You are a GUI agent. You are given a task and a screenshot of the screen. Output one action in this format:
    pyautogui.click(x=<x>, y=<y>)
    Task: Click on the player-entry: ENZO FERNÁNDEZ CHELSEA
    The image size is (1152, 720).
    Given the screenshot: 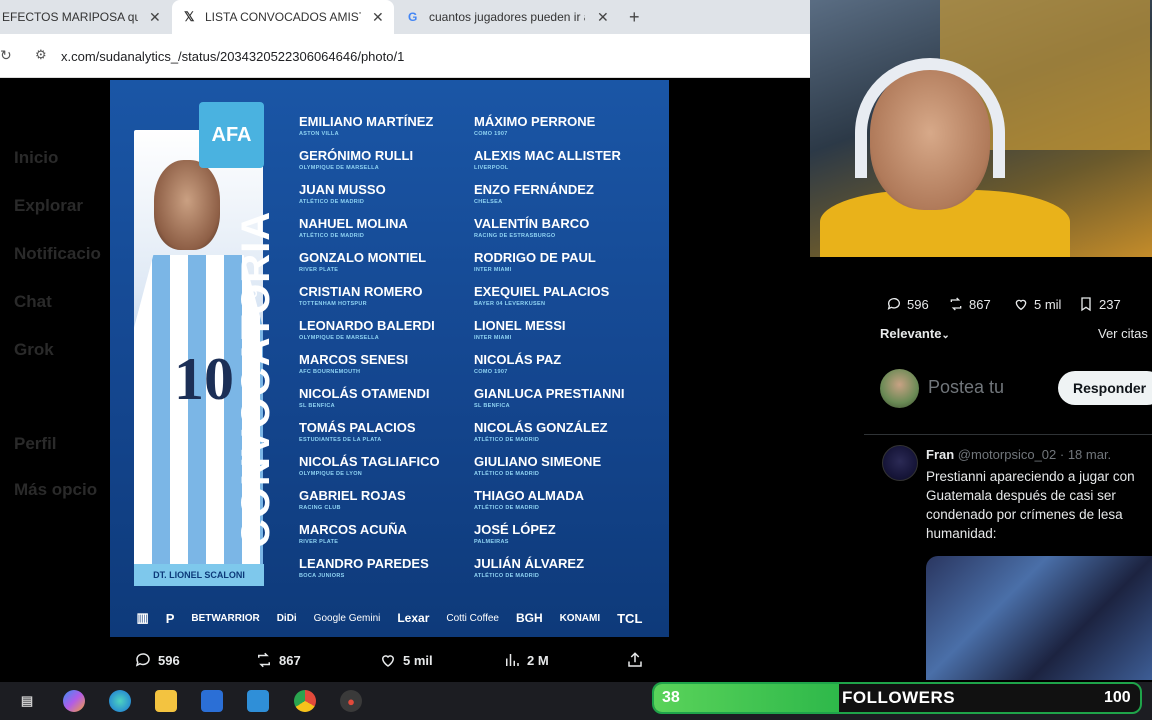 What is the action you would take?
    pyautogui.click(x=559, y=199)
    